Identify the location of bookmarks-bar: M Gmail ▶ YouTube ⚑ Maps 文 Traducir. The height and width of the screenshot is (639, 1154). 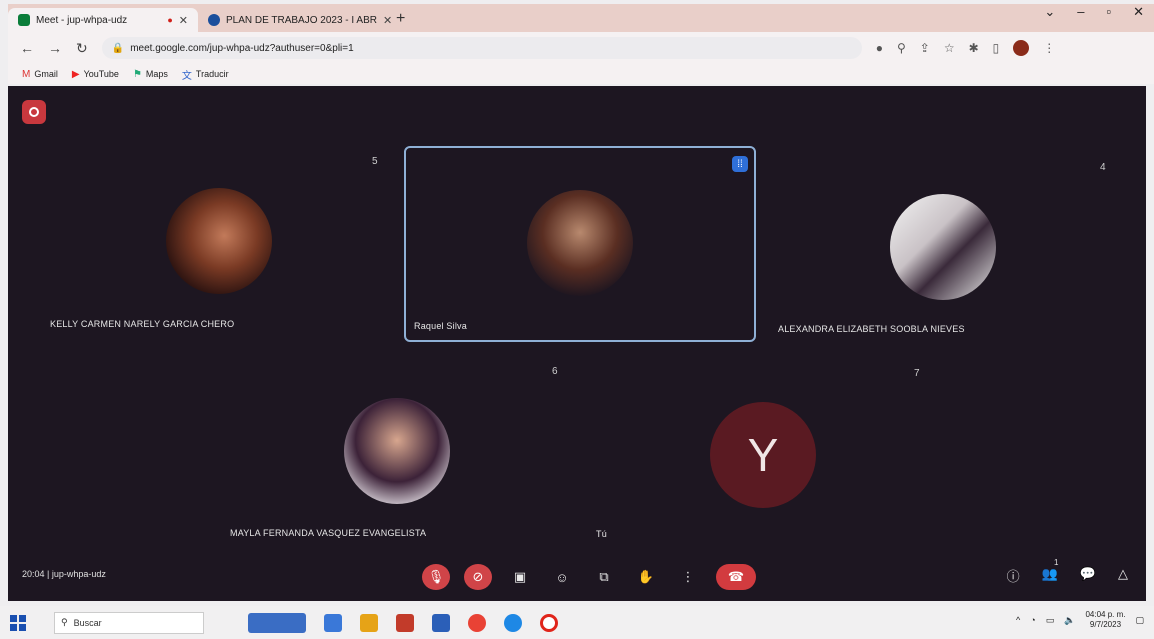
(581, 74).